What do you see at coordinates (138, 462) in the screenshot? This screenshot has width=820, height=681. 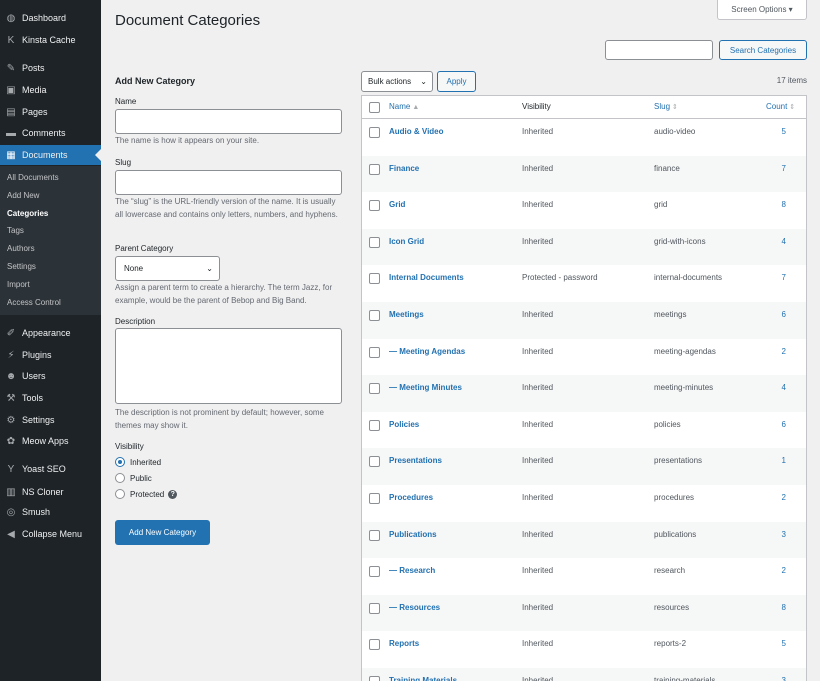 I see `visibility-option-inherited: Inherited` at bounding box center [138, 462].